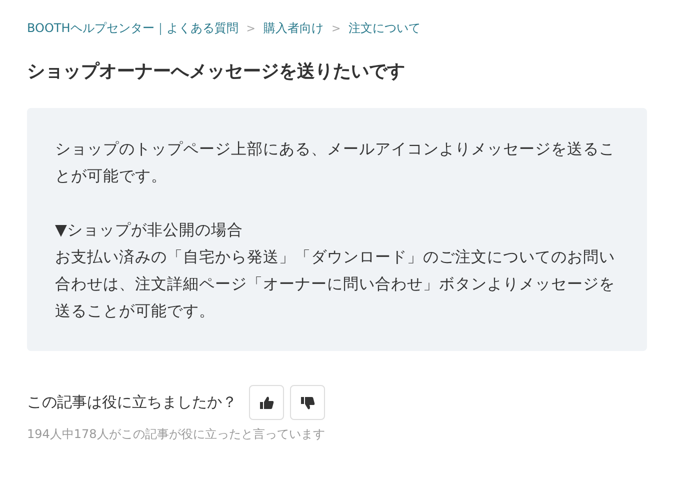 The image size is (682, 496). Describe the element at coordinates (293, 28) in the screenshot. I see `breadcrumb-link: 購入者向け` at that location.